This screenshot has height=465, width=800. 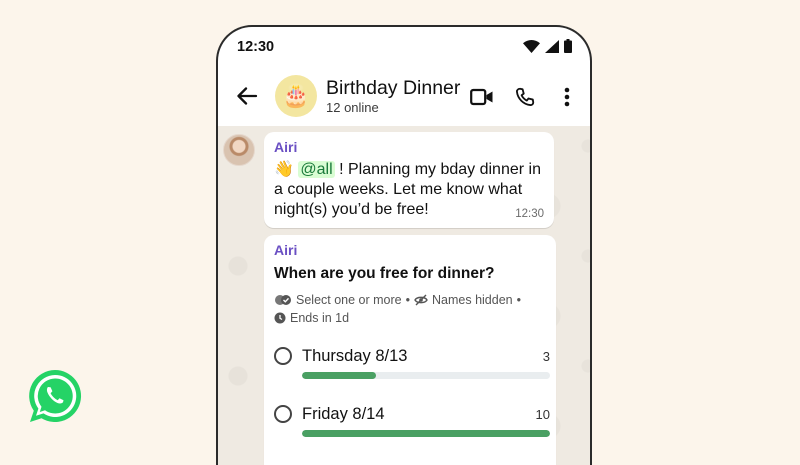 I want to click on poll-option: Friday 8/14 10, so click(x=412, y=427).